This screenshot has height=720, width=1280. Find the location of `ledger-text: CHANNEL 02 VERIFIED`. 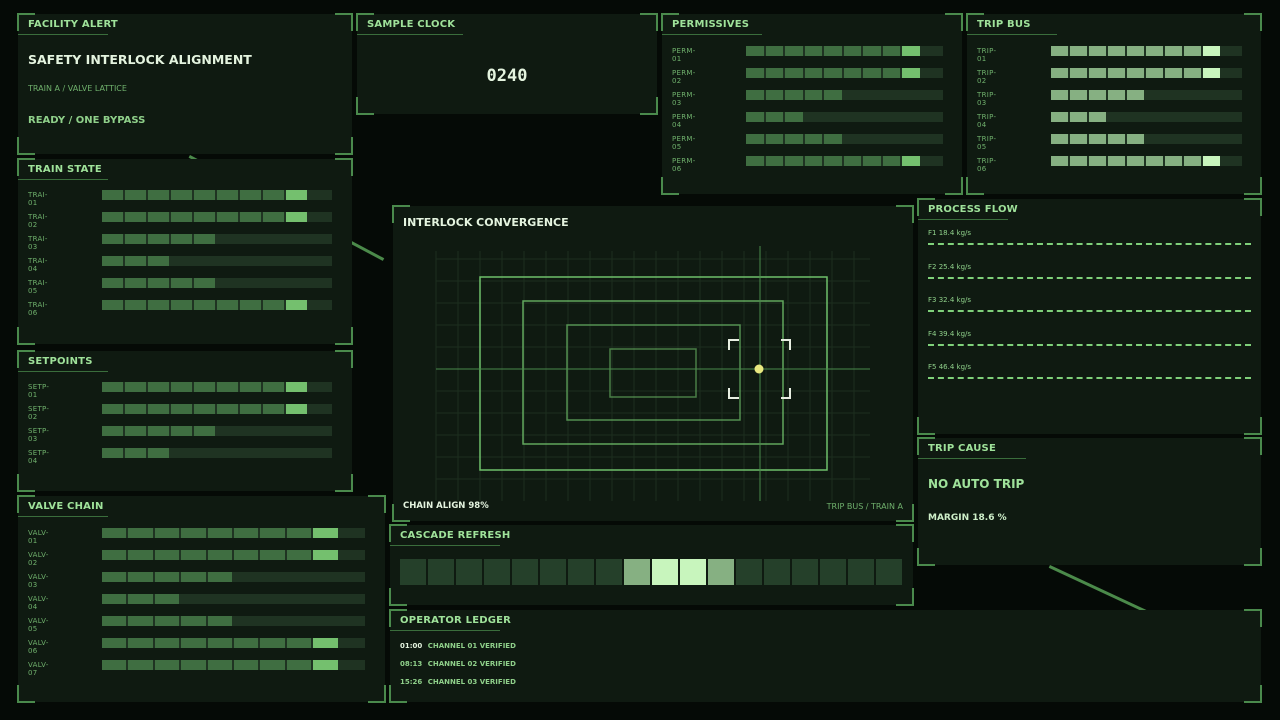

ledger-text: CHANNEL 02 VERIFIED is located at coordinates (470, 664).